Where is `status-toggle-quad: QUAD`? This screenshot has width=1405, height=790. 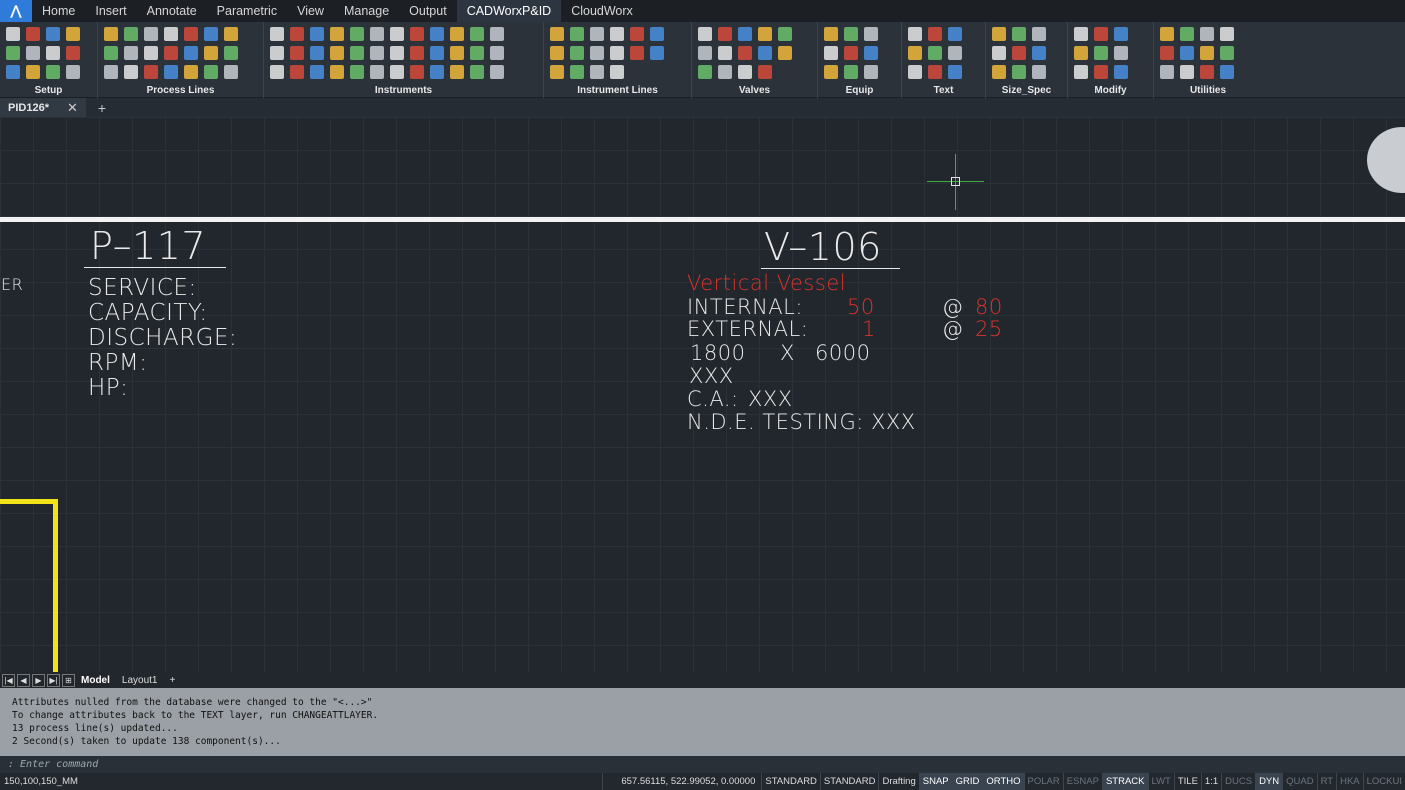 status-toggle-quad: QUAD is located at coordinates (1299, 781).